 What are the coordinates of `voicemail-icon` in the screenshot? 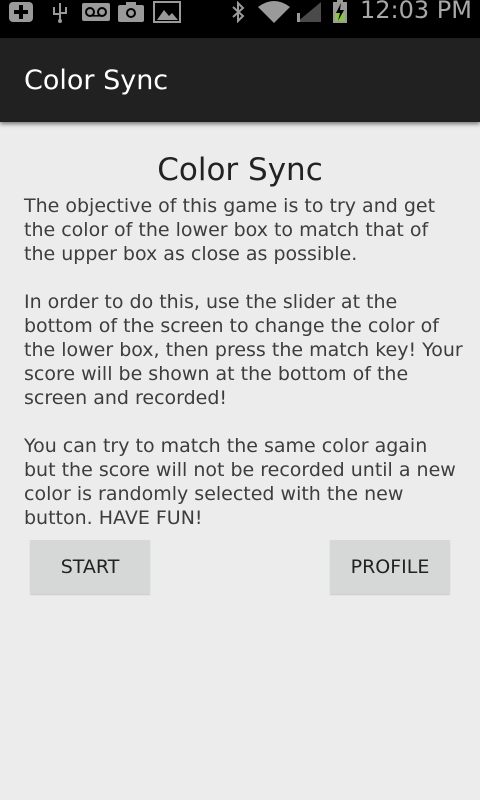 It's located at (96, 12).